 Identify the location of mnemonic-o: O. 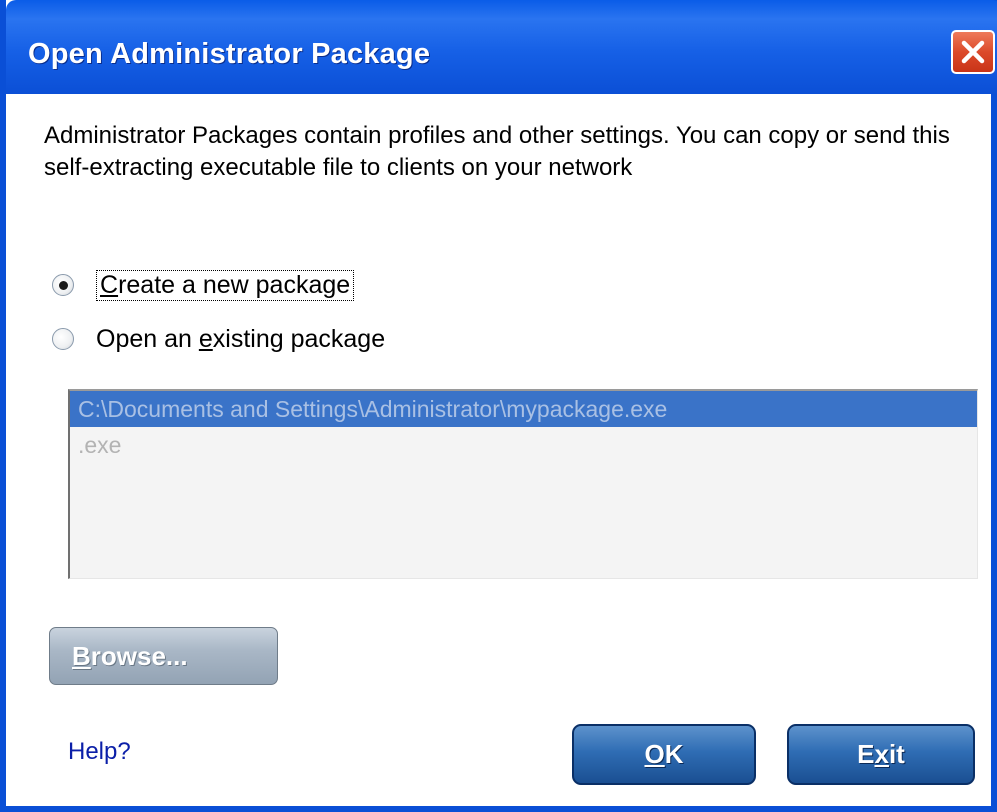
(654, 754).